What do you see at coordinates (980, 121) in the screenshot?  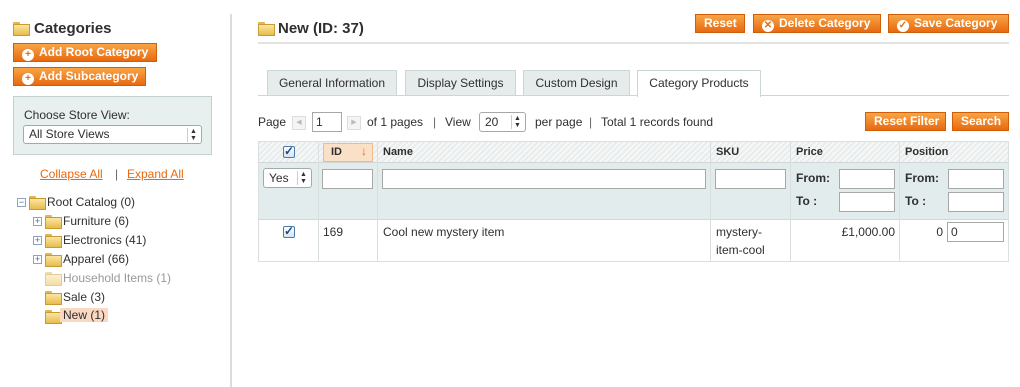 I see `search-button: Search` at bounding box center [980, 121].